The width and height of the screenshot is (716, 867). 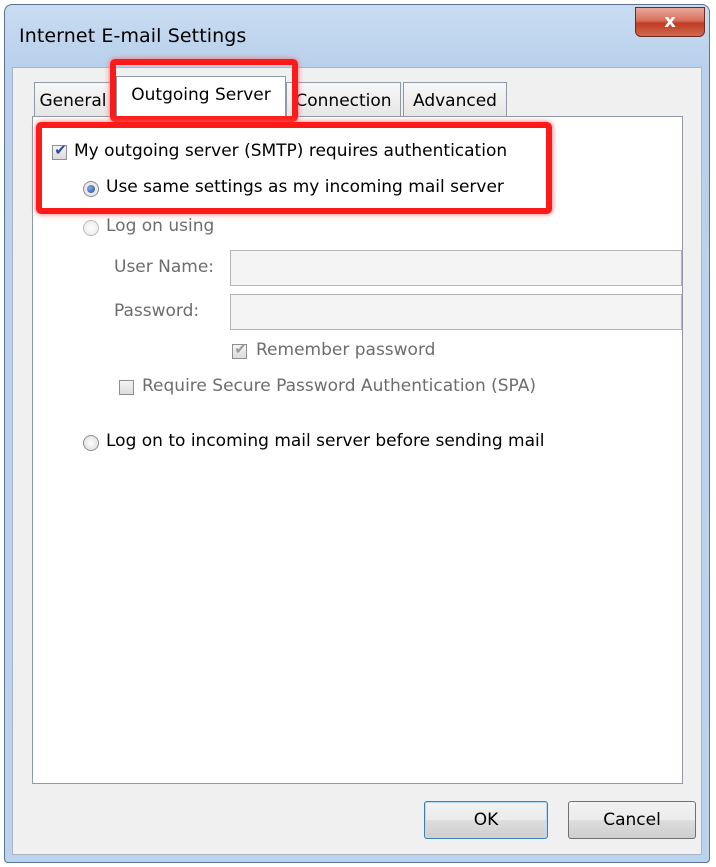 What do you see at coordinates (201, 97) in the screenshot?
I see `tab-outgoing-server: Outgoing Server` at bounding box center [201, 97].